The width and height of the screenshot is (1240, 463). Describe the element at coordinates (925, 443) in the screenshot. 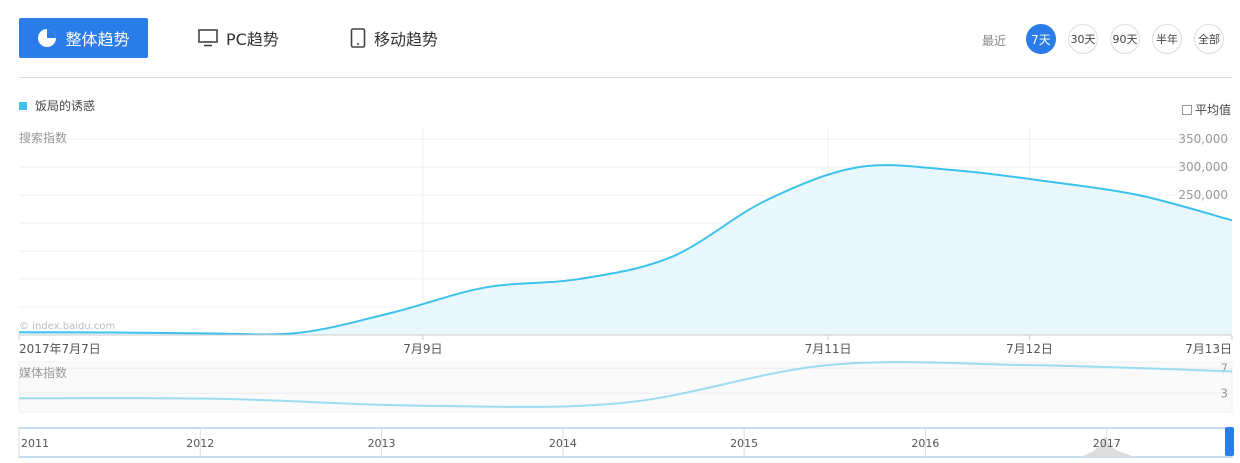

I see `timeline-year-label: 2016` at that location.